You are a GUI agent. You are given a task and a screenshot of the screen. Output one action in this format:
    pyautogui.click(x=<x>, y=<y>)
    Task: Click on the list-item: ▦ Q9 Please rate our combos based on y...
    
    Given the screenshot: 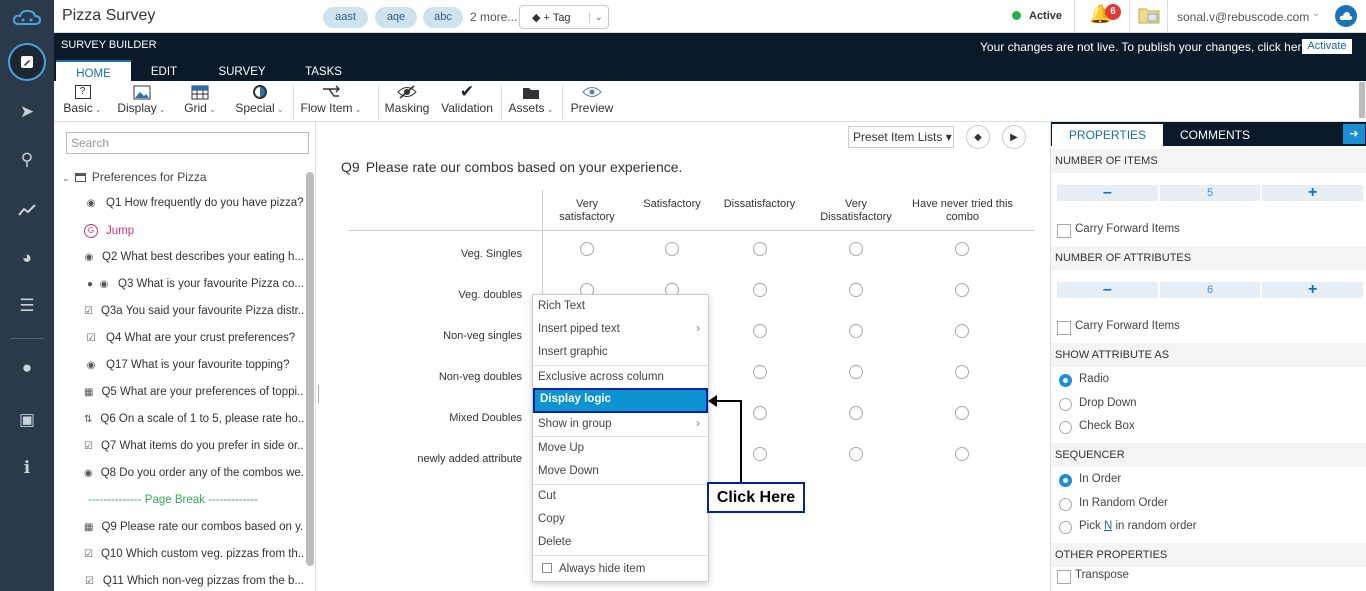 What is the action you would take?
    pyautogui.click(x=194, y=527)
    